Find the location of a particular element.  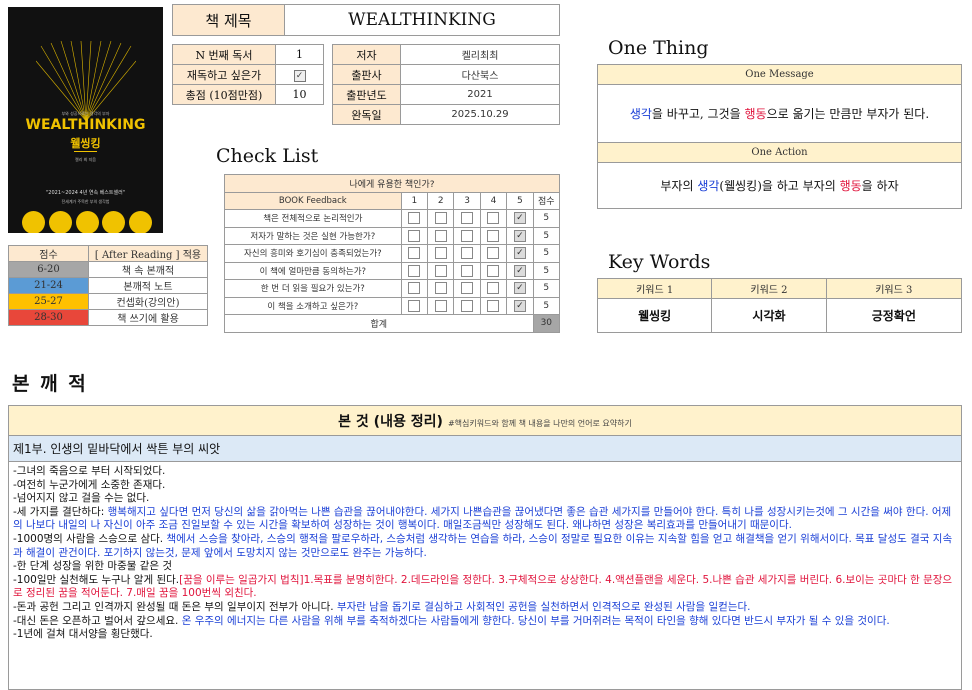

col-header: 5 is located at coordinates (520, 200).